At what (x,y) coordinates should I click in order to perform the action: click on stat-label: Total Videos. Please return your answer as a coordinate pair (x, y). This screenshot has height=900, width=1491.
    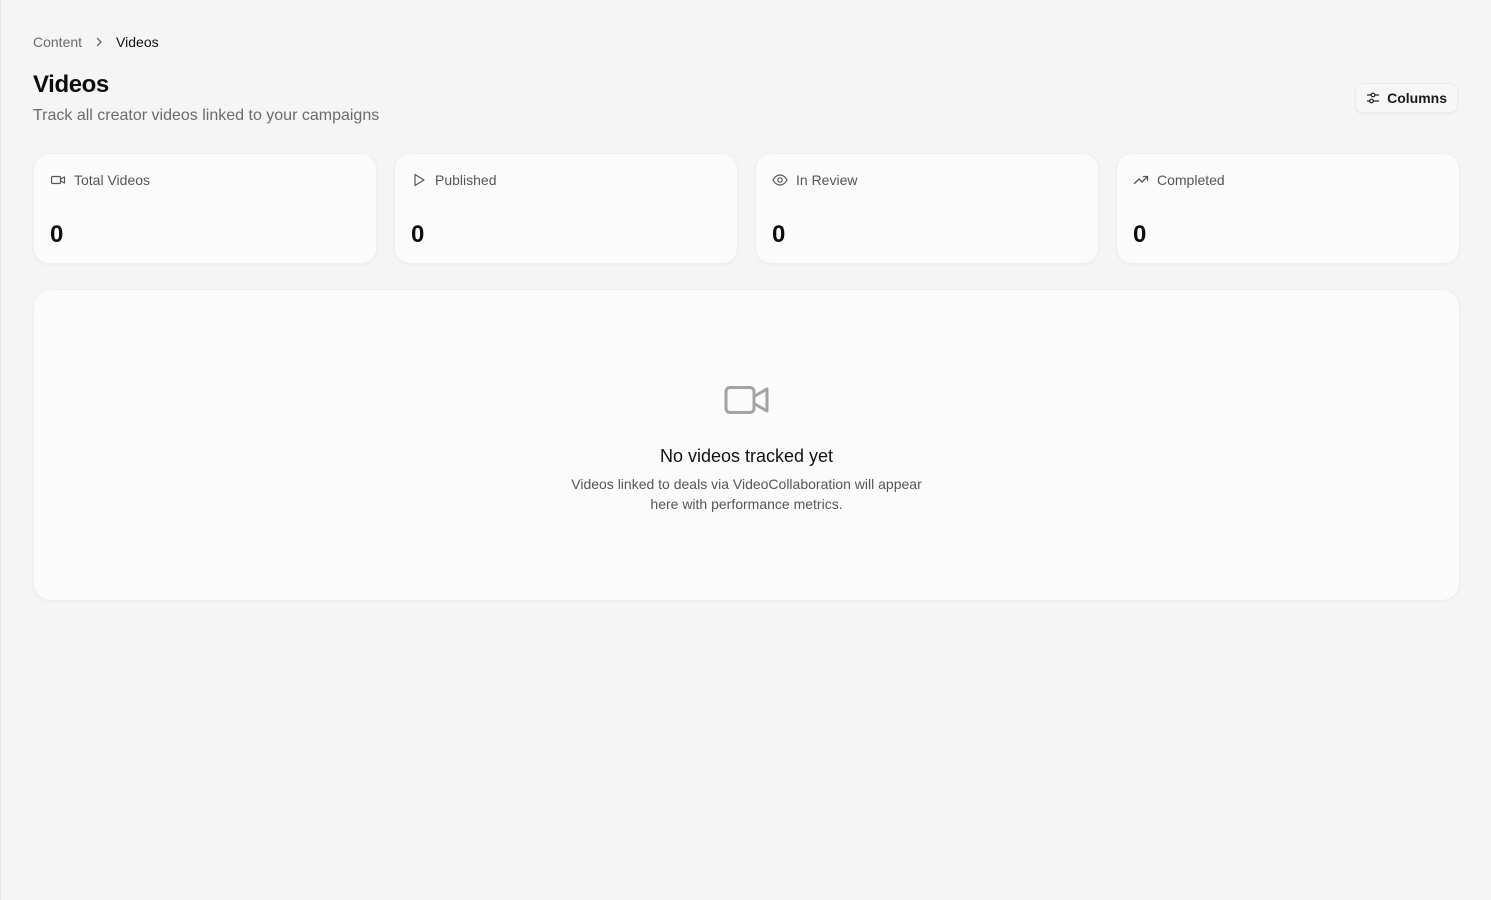
    Looking at the image, I should click on (112, 180).